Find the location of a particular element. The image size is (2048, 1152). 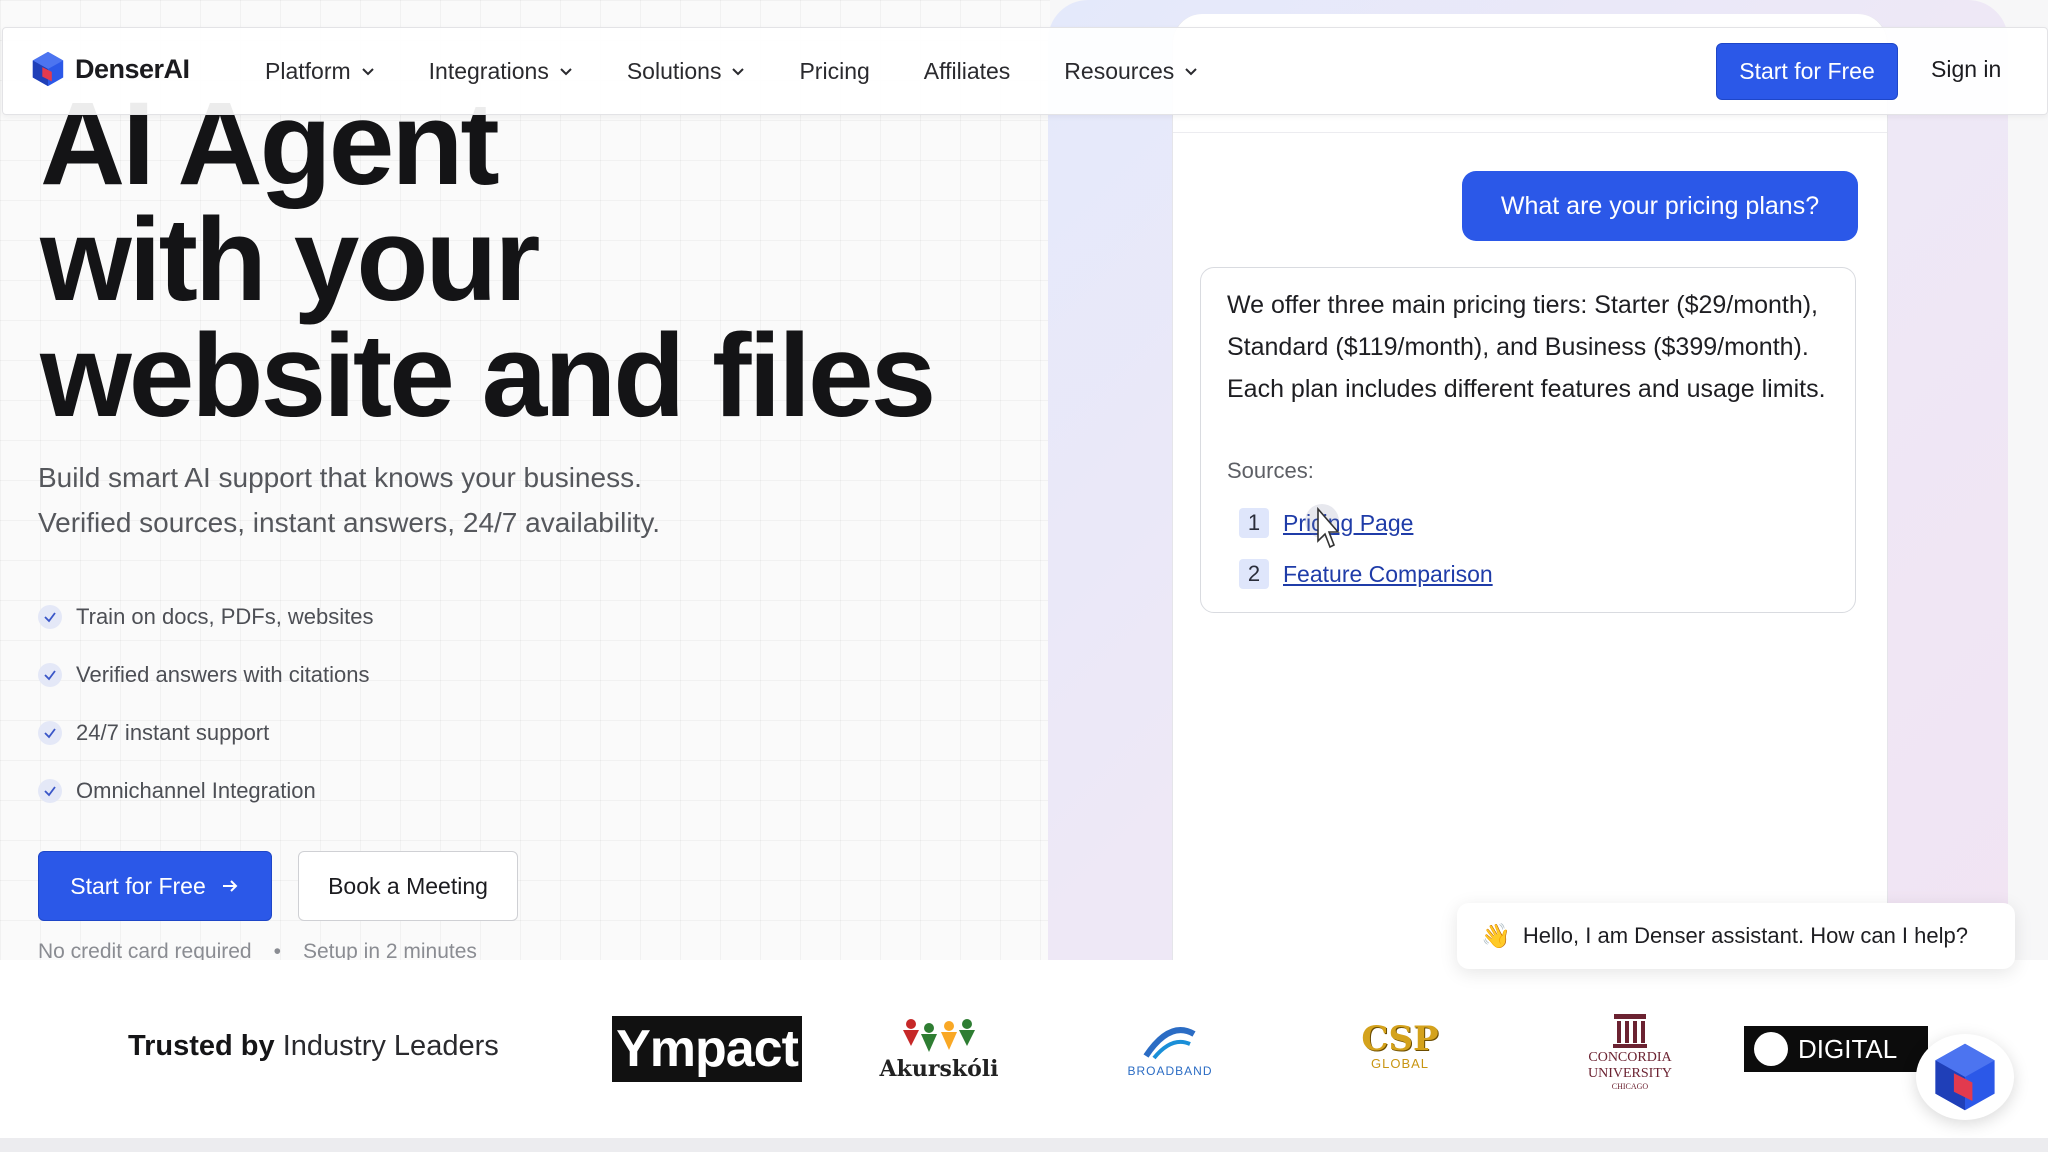

mouse-cursor-icon is located at coordinates (1322, 526).